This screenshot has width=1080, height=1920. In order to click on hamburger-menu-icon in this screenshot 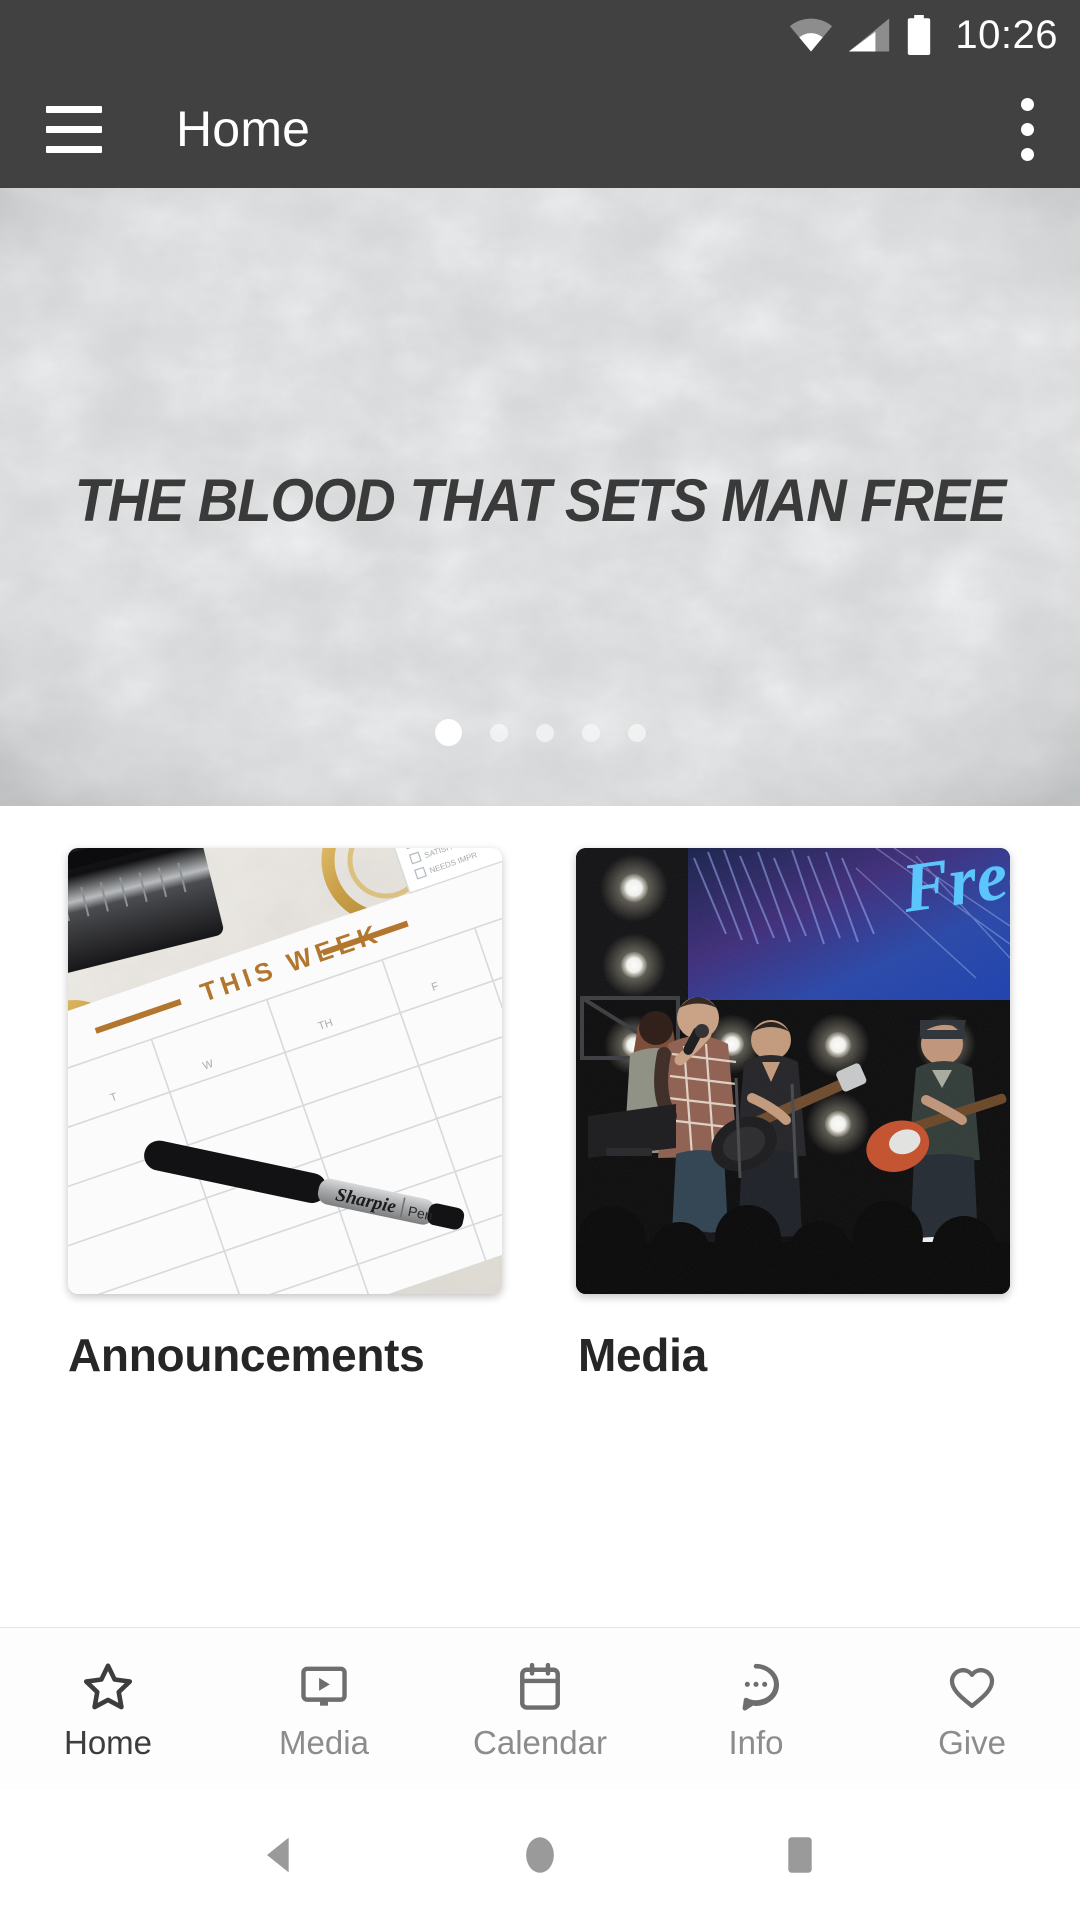, I will do `click(74, 129)`.